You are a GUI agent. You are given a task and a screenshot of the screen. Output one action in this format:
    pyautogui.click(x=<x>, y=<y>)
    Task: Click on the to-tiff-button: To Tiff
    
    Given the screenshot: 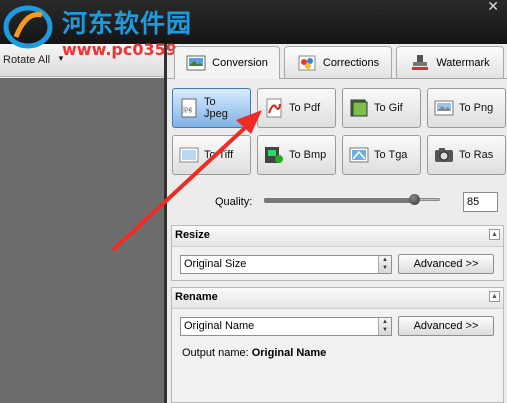 What is the action you would take?
    pyautogui.click(x=211, y=155)
    